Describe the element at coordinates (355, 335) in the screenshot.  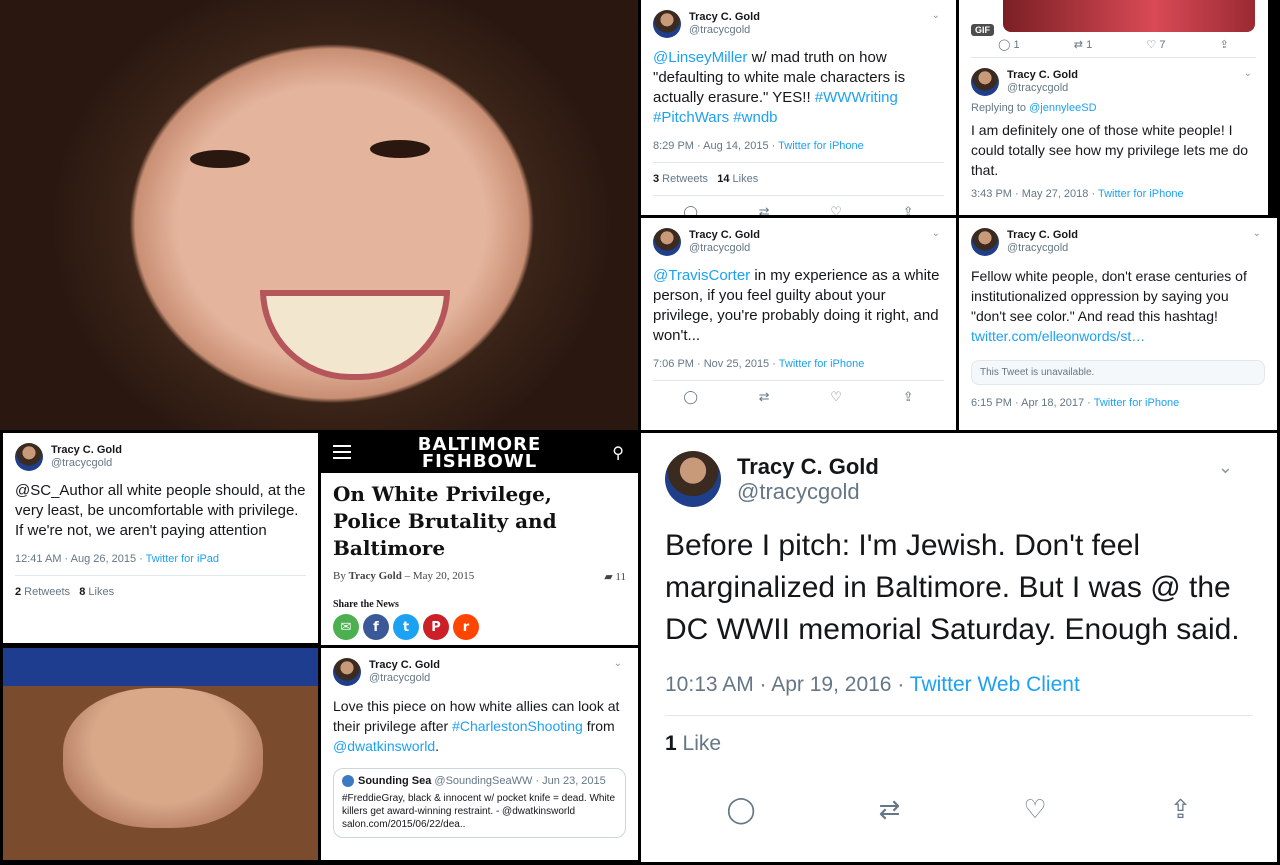
I see `smile-shape` at that location.